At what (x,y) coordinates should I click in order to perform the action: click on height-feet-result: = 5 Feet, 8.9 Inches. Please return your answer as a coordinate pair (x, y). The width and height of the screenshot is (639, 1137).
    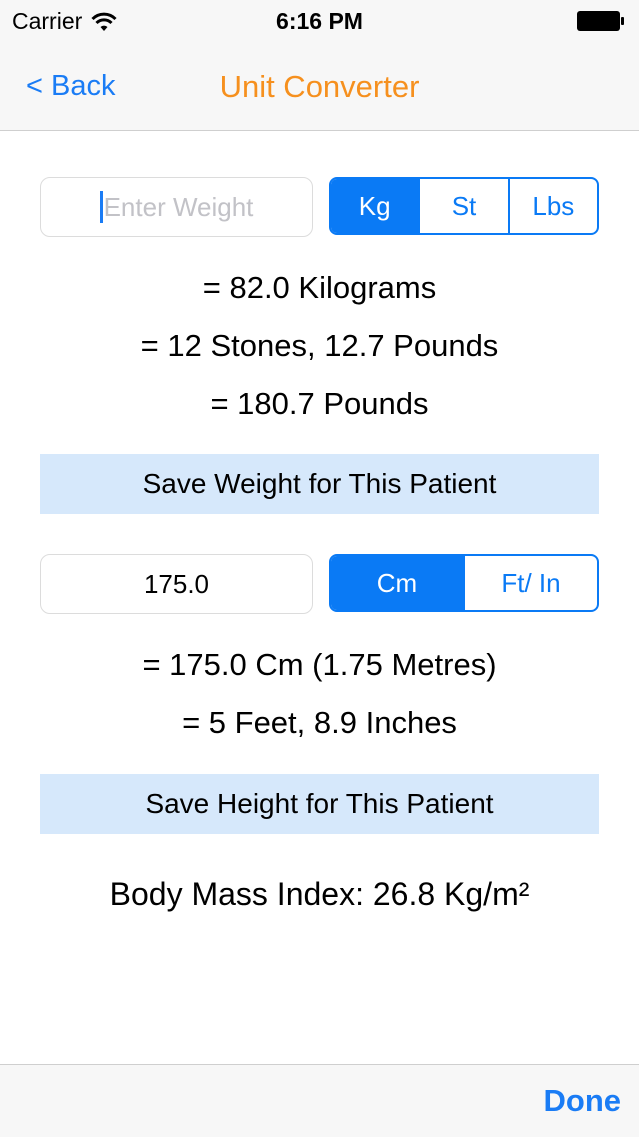
    Looking at the image, I should click on (319, 722).